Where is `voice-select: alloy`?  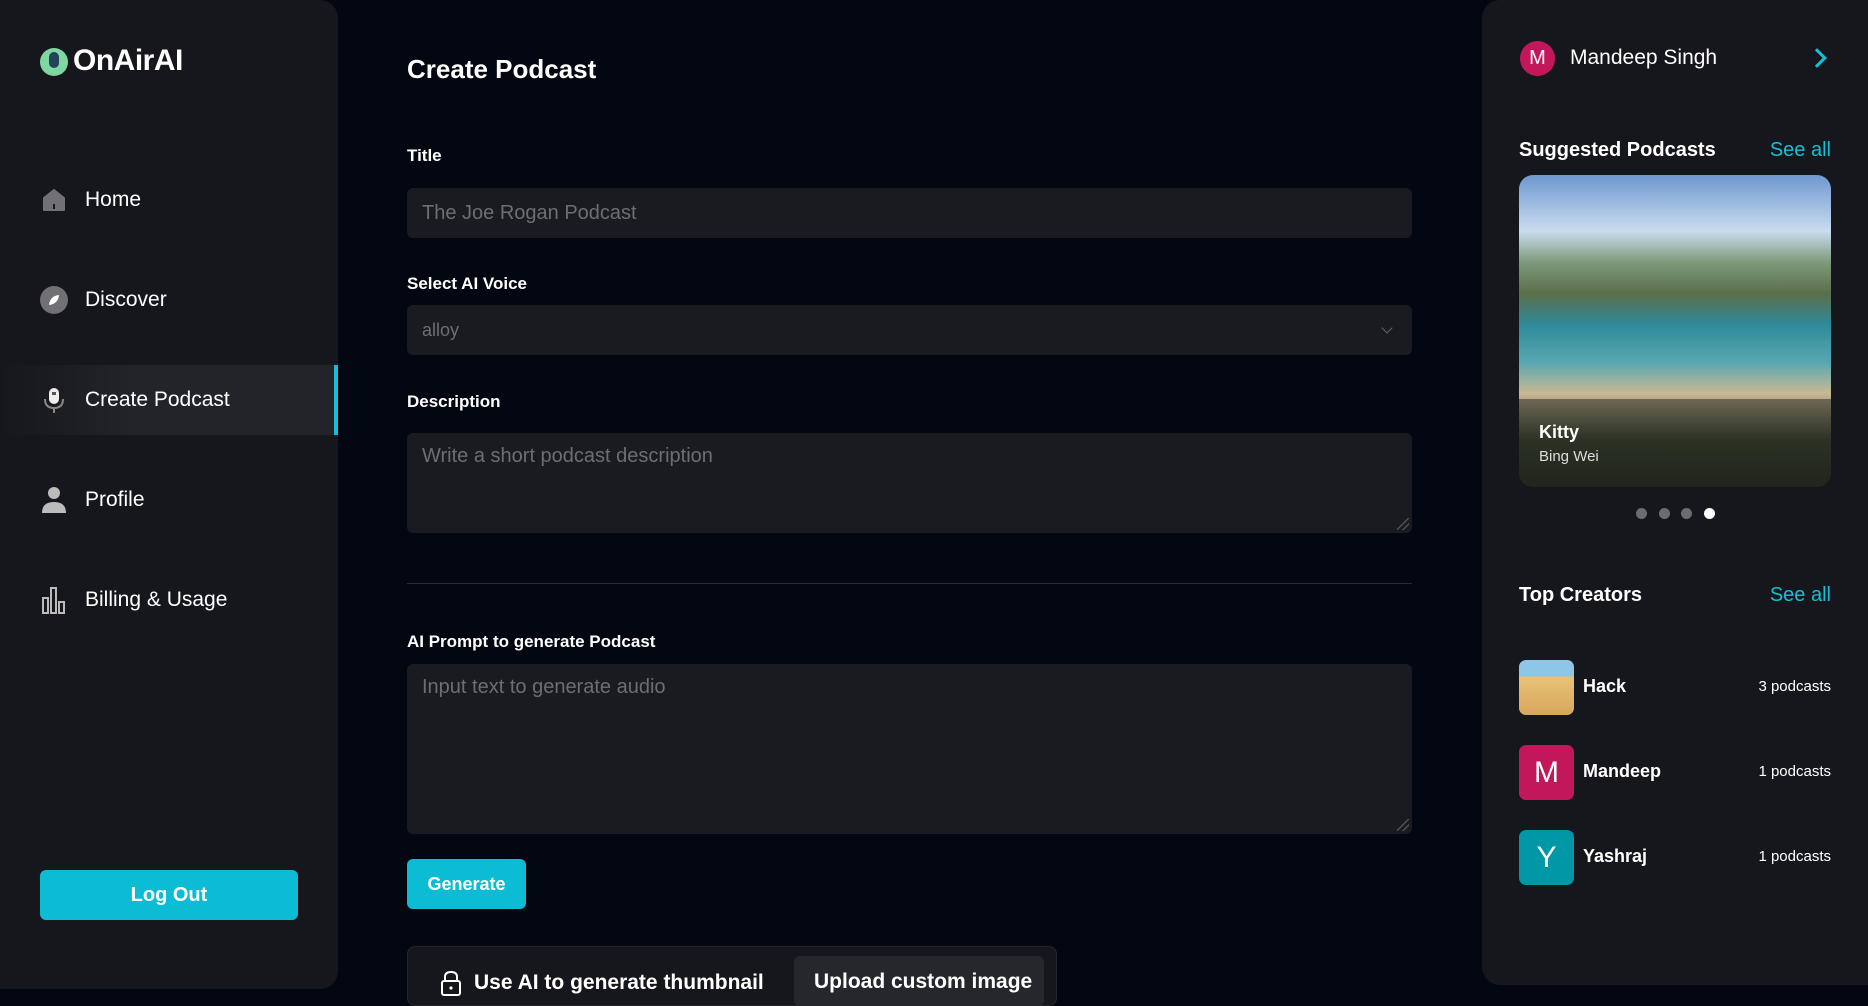
voice-select: alloy is located at coordinates (909, 330).